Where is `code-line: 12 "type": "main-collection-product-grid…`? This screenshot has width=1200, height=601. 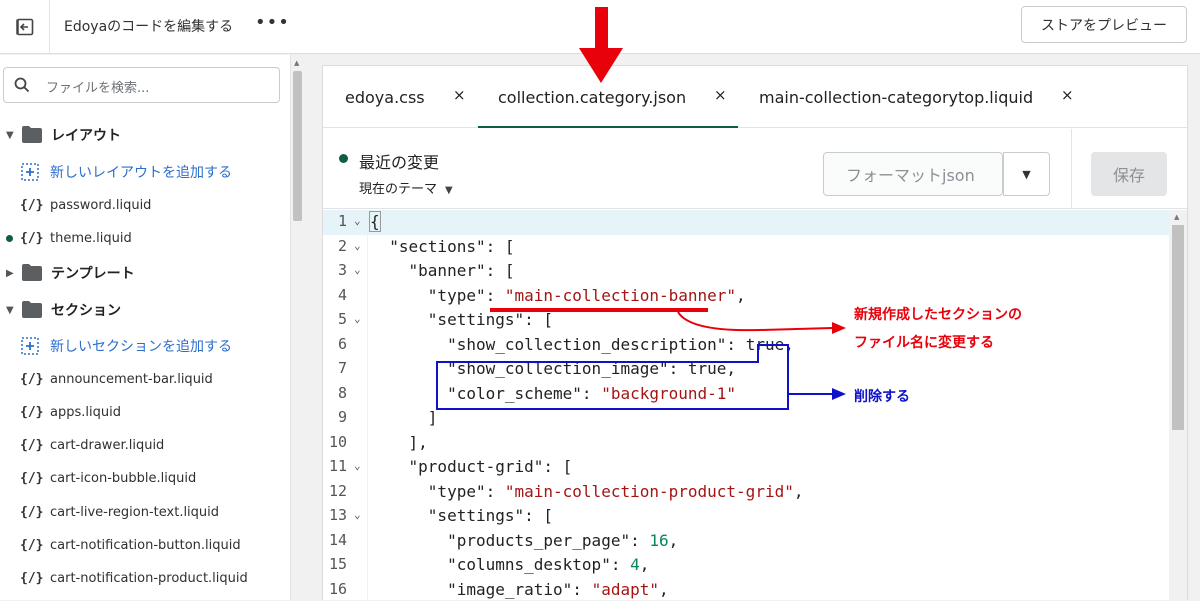
code-line: 12 "type": "main-collection-product-grid… is located at coordinates (755, 492).